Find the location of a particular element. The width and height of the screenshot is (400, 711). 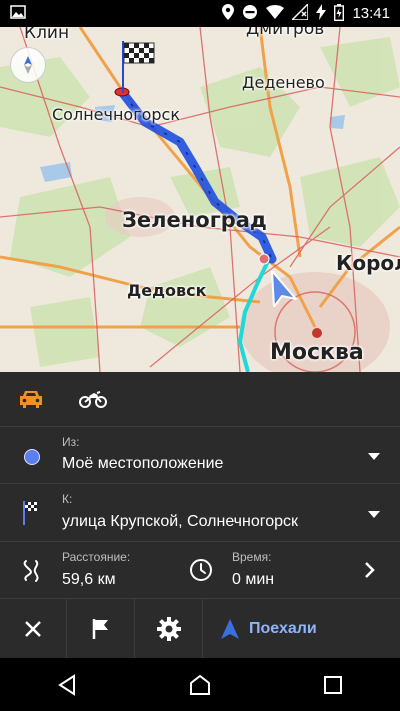

map-label-korolev: Корол is located at coordinates (368, 263).